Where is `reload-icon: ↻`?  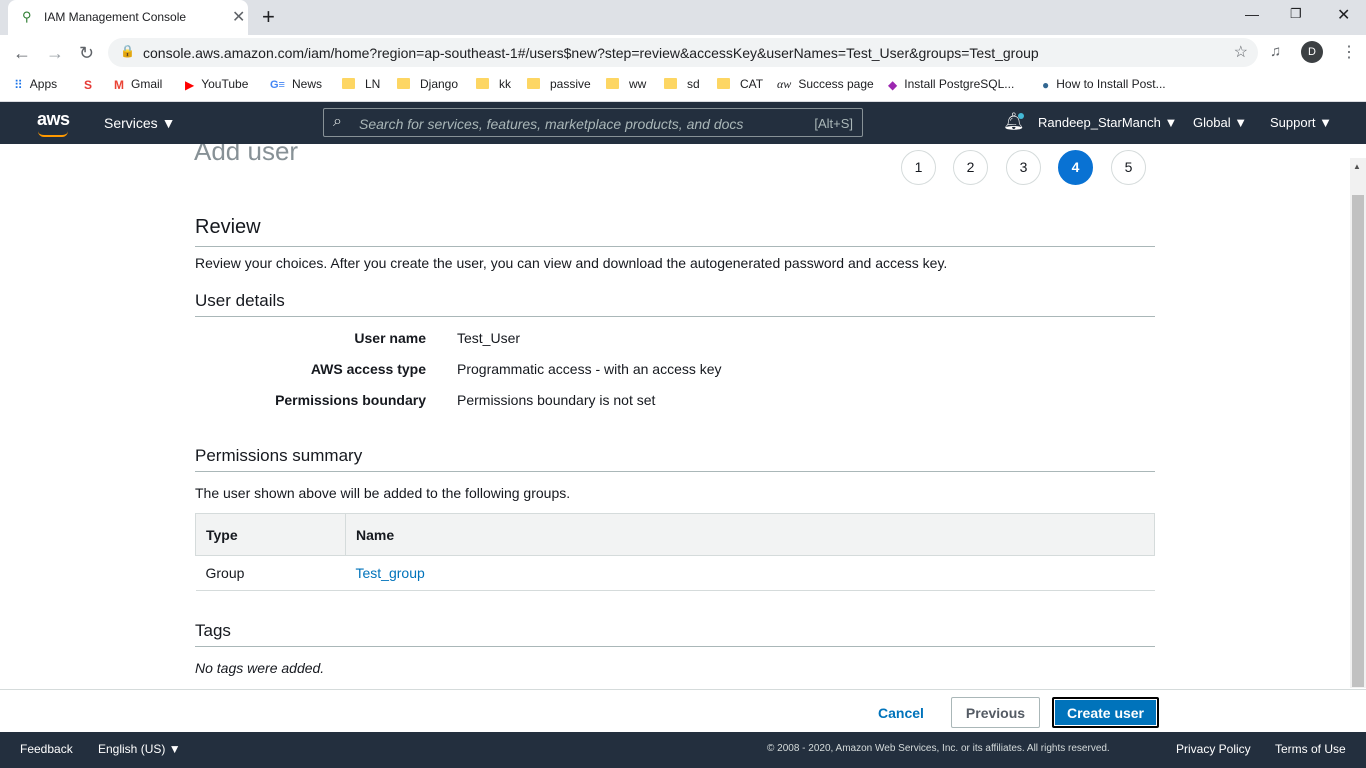
reload-icon: ↻ is located at coordinates (86, 53).